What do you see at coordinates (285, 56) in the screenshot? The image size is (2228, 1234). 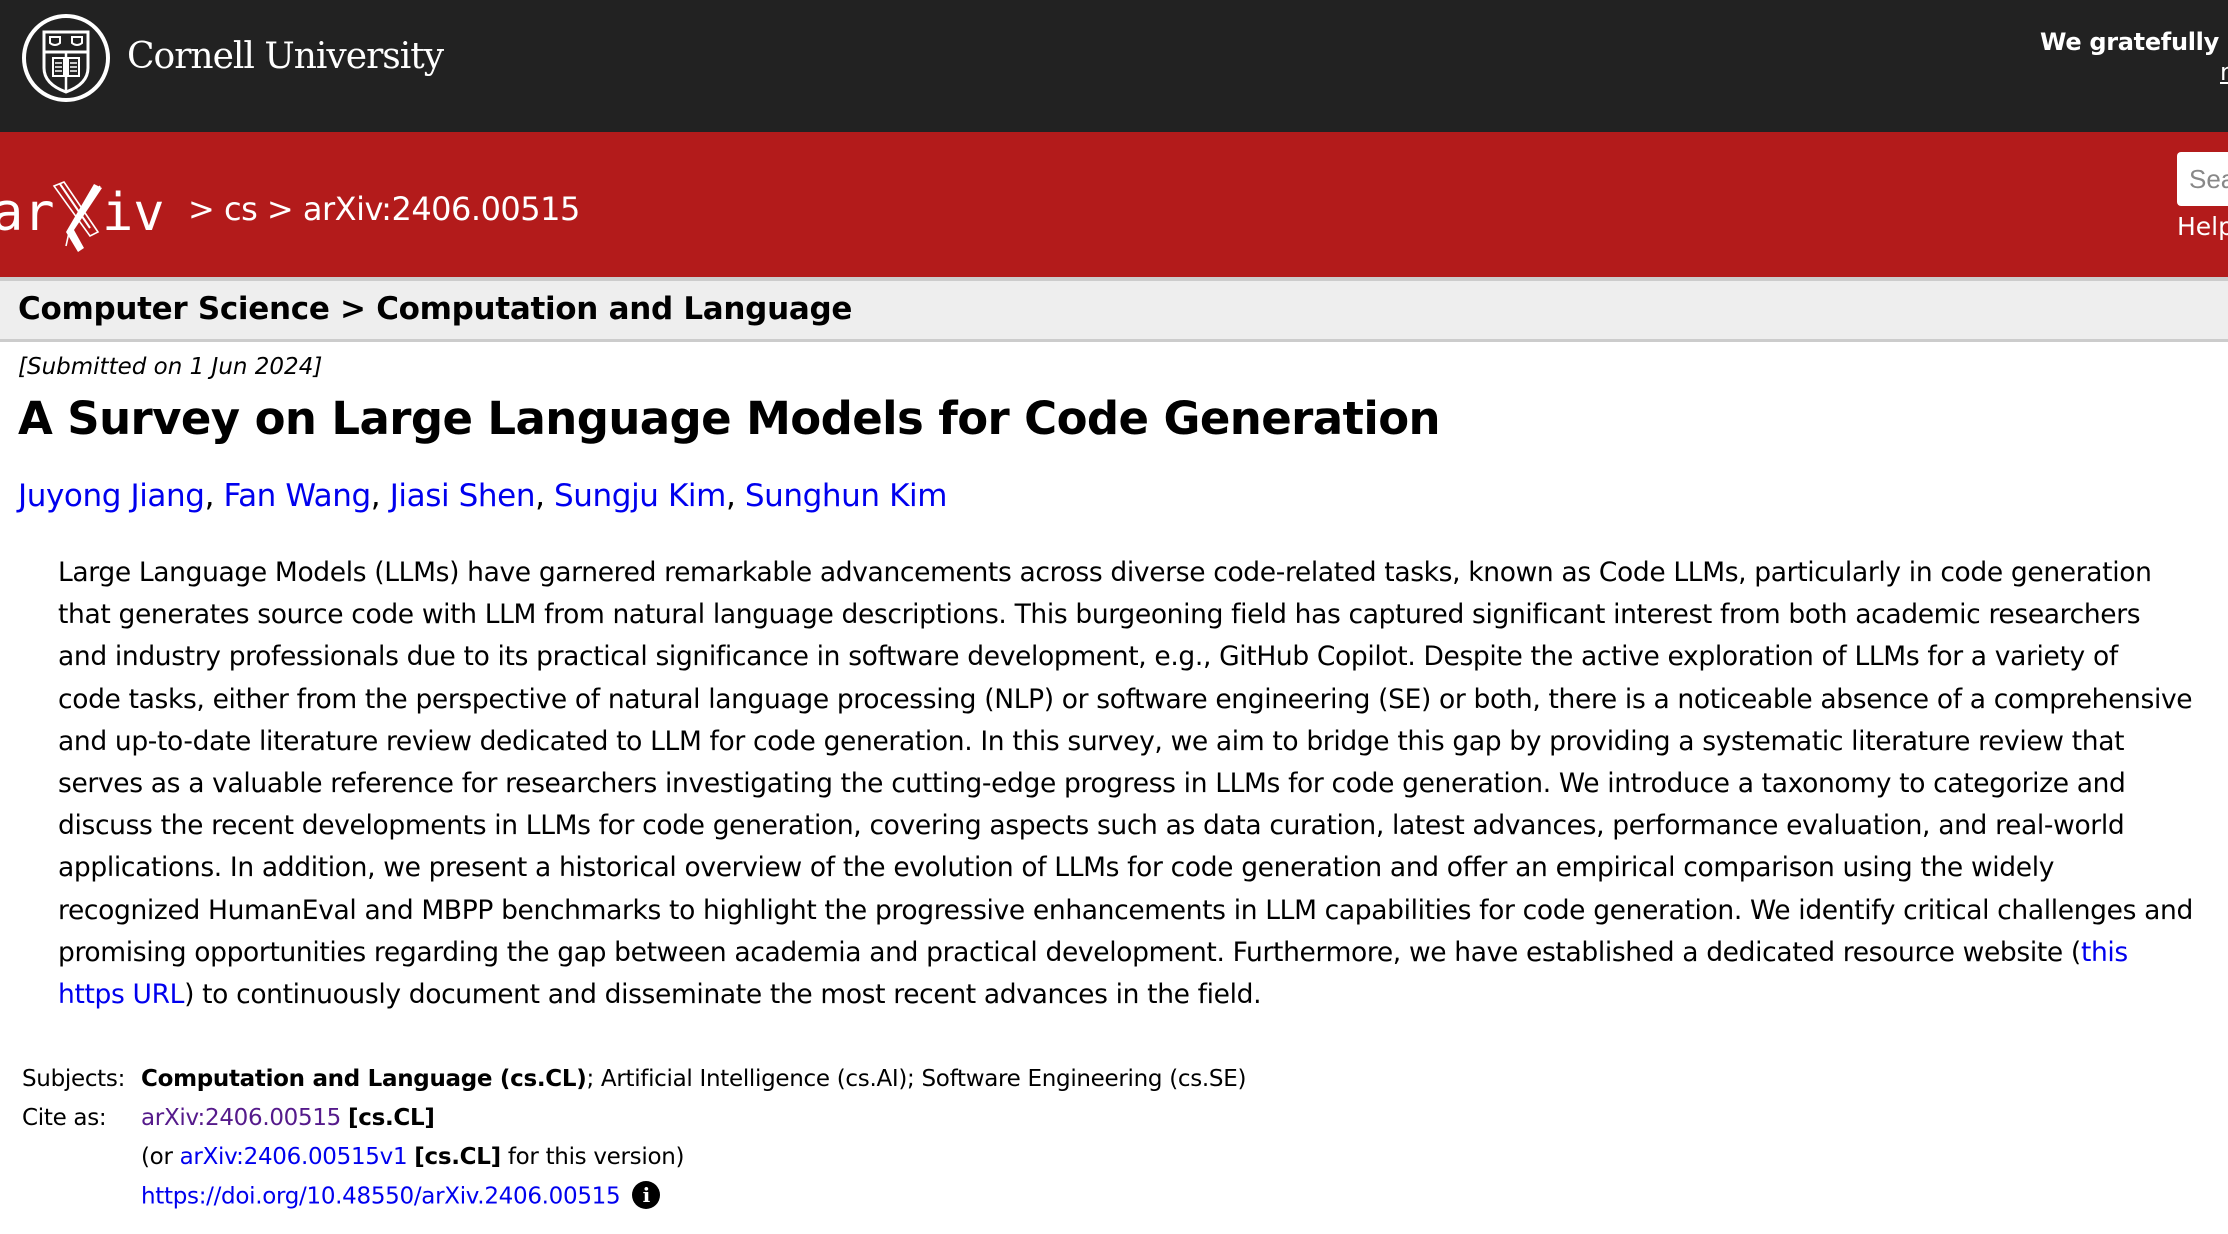 I see `institution-name: Cornell University` at bounding box center [285, 56].